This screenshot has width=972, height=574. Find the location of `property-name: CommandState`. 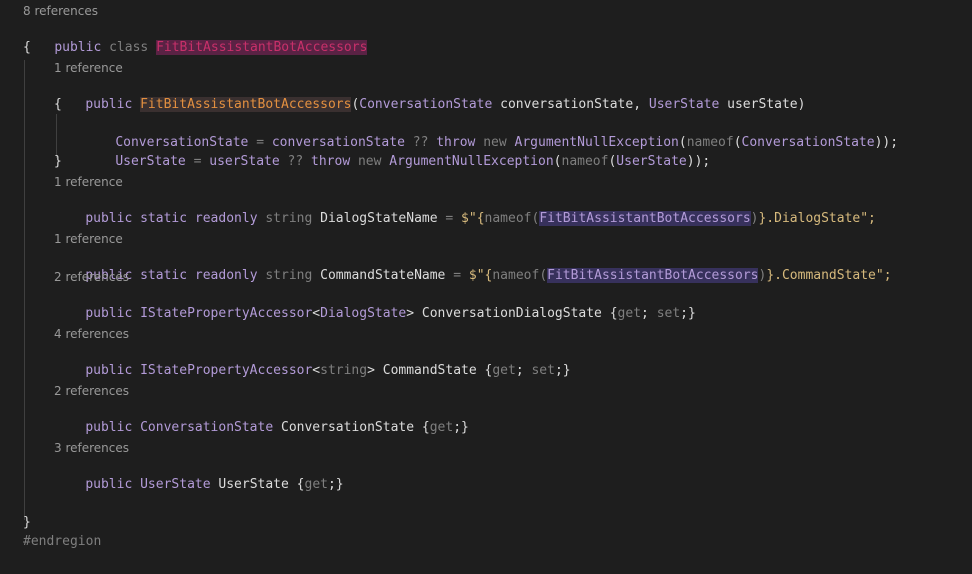

property-name: CommandState is located at coordinates (429, 370).